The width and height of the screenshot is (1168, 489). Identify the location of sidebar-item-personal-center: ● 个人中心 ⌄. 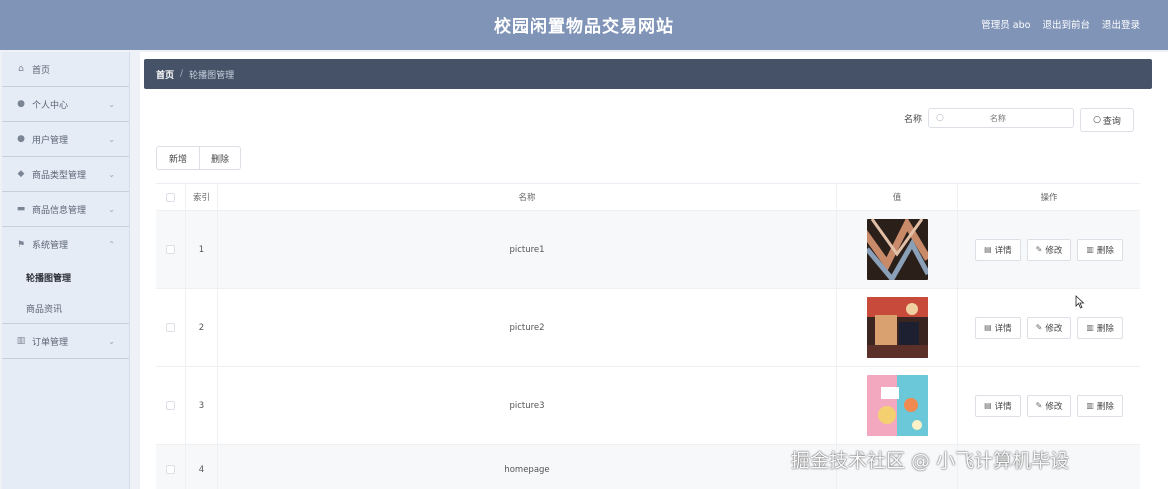
(65, 104).